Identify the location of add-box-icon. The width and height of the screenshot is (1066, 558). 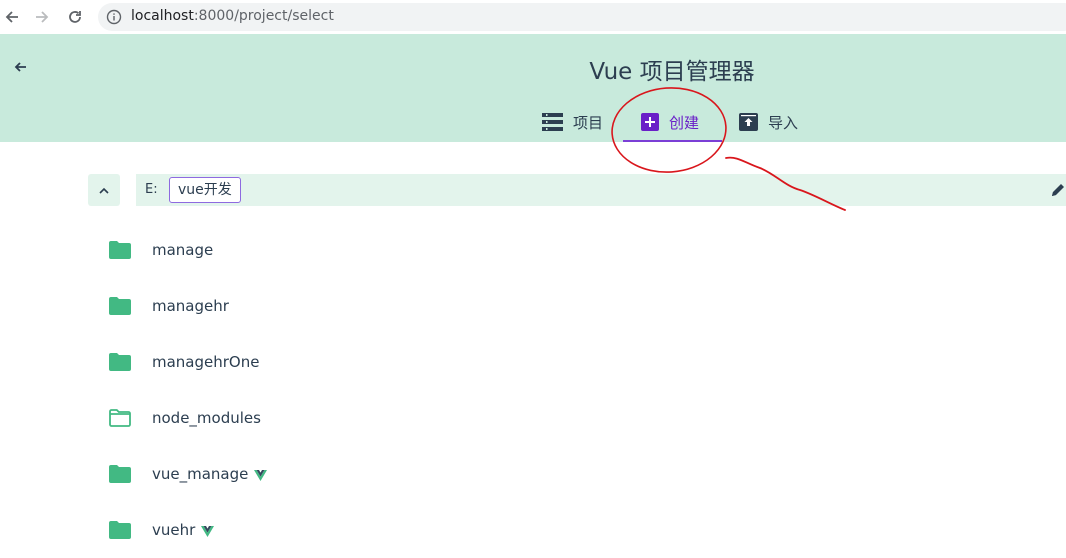
(650, 122).